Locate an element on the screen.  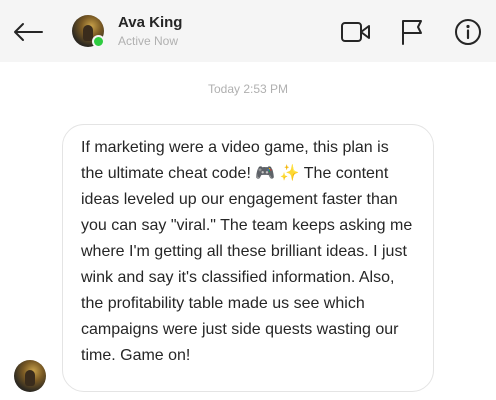
info-icon is located at coordinates (468, 32).